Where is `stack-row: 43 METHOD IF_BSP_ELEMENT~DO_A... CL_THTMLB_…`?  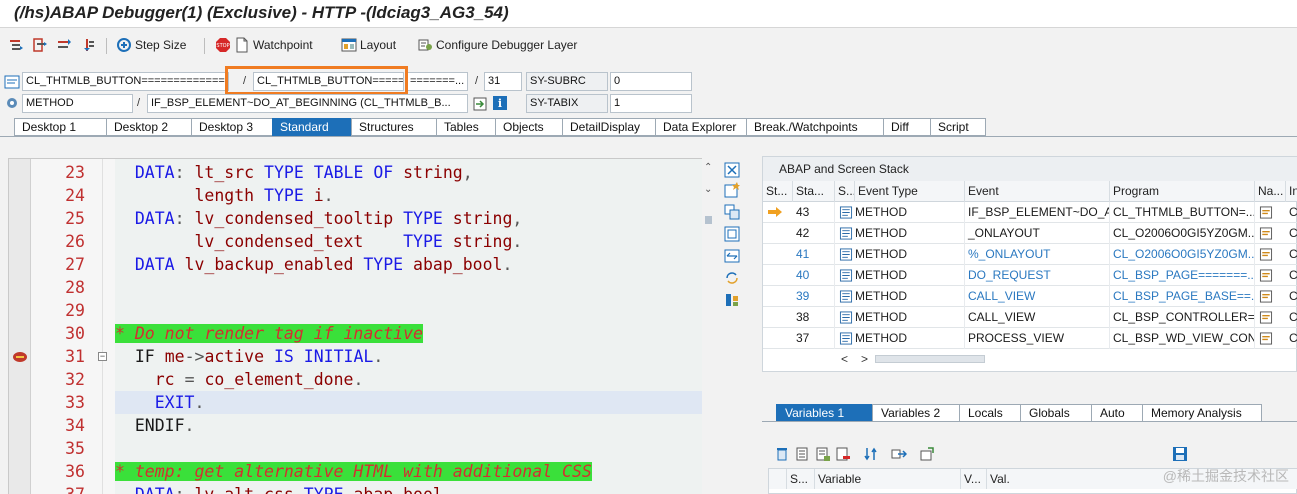 stack-row: 43 METHOD IF_BSP_ELEMENT~DO_A... CL_THTMLB_… is located at coordinates (1030, 212).